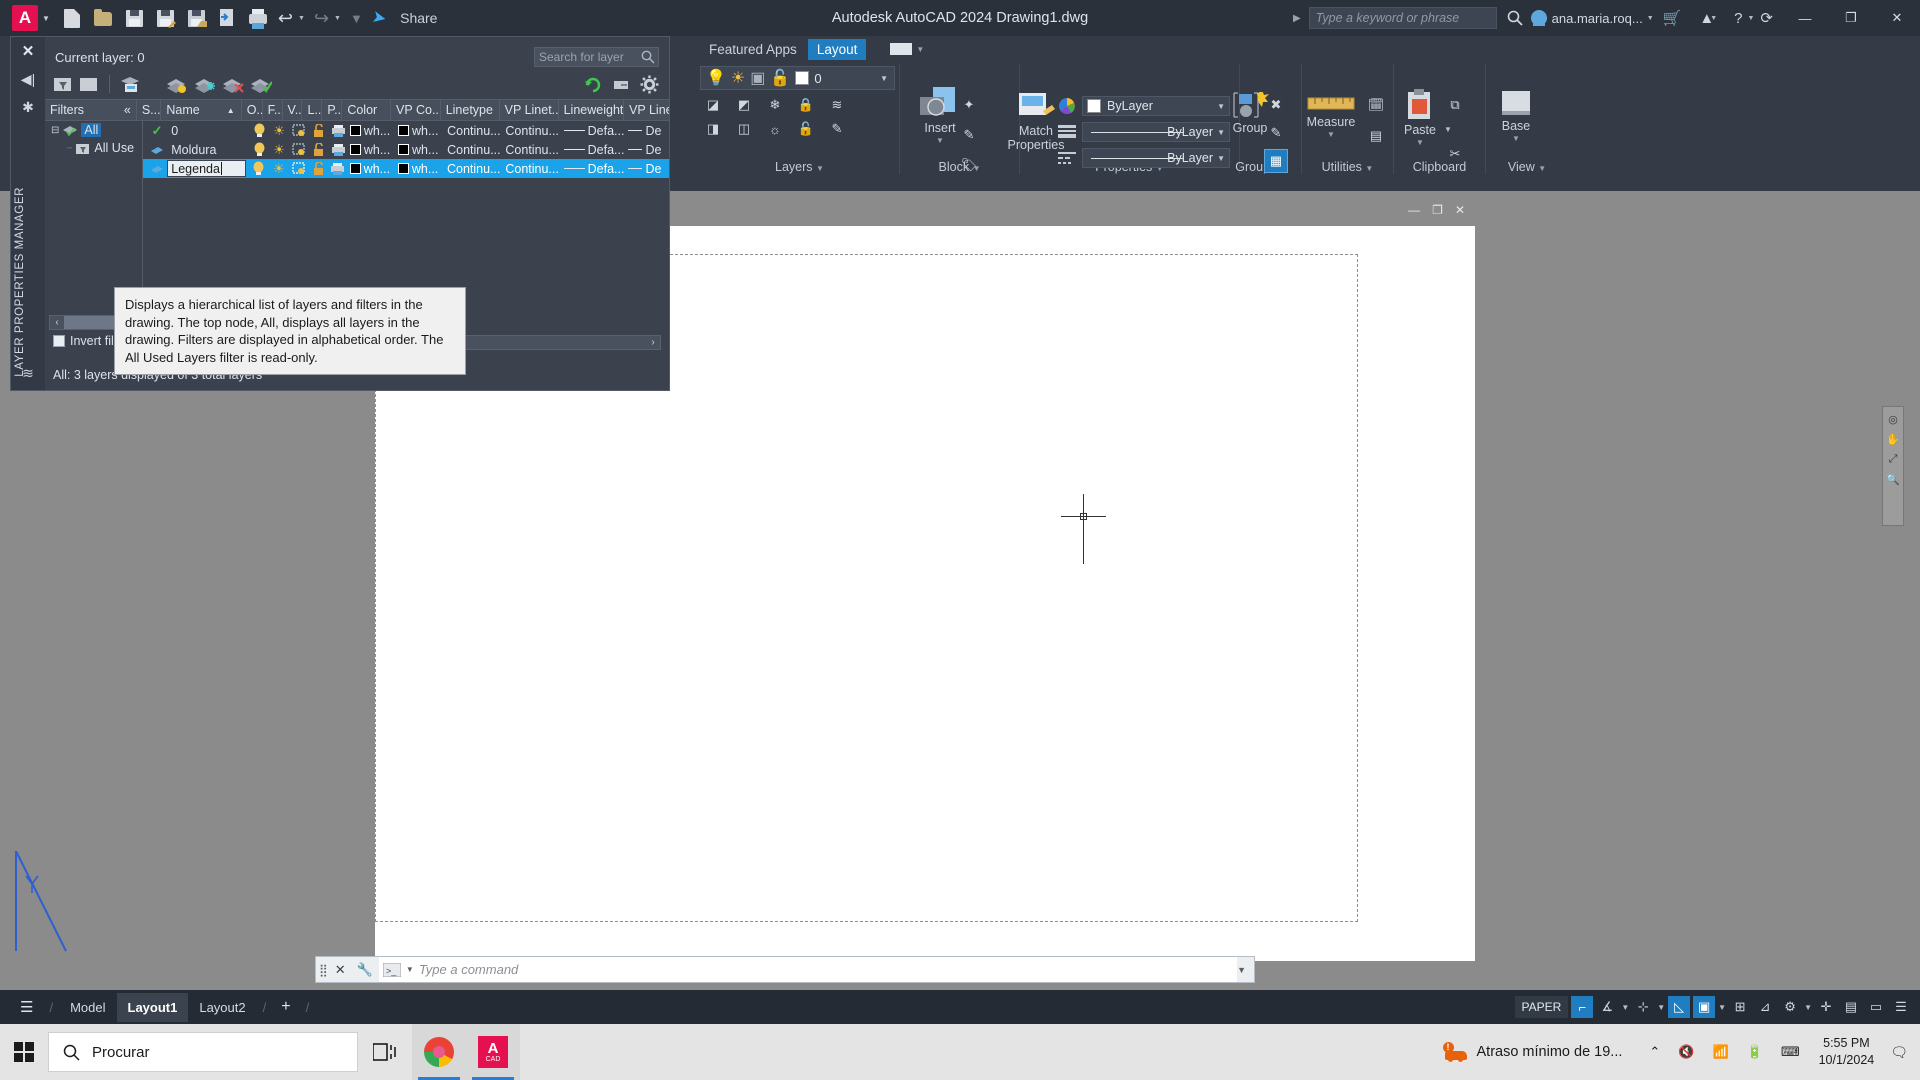 The width and height of the screenshot is (1920, 1080). I want to click on viewport-lock-icon: ▣, so click(1704, 1007).